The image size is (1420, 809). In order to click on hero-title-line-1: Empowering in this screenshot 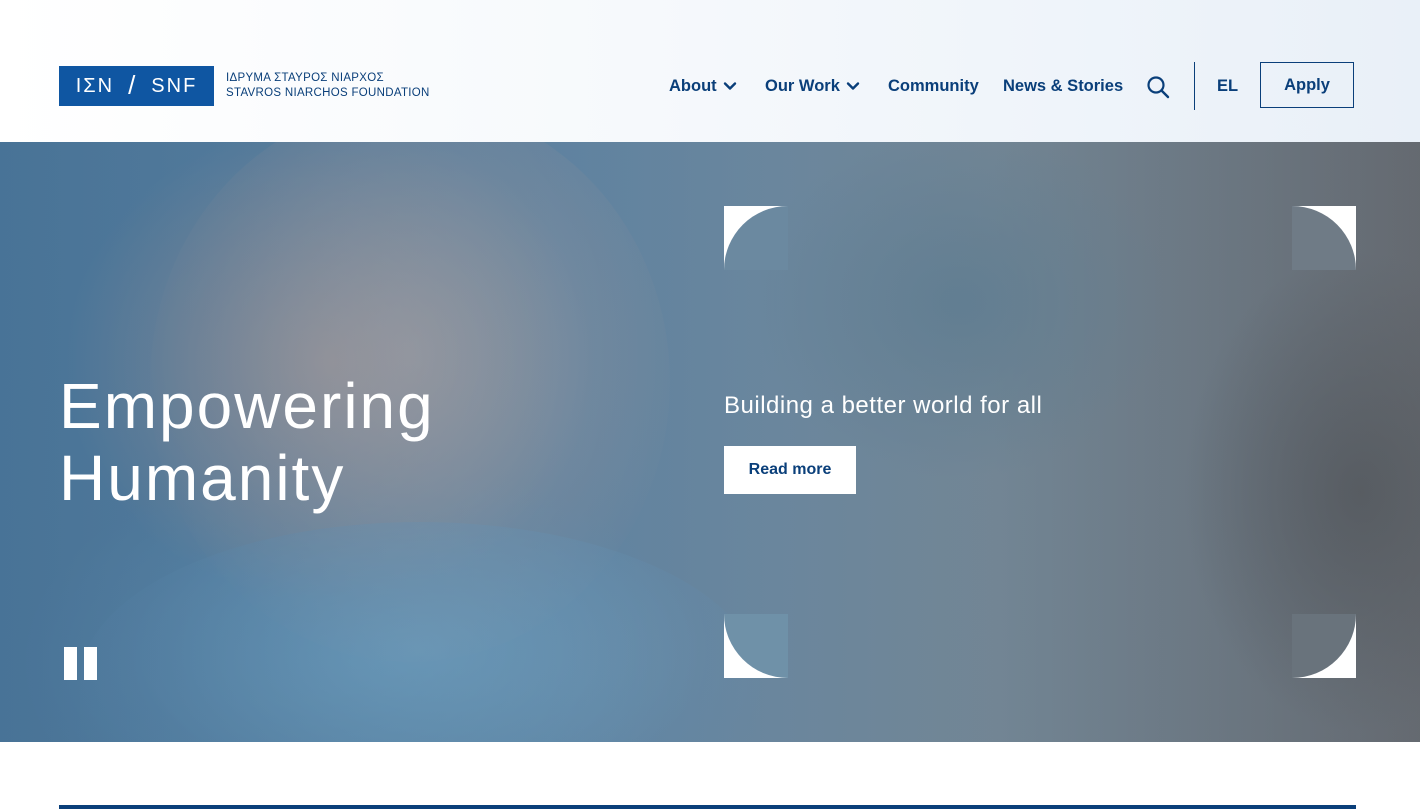, I will do `click(247, 406)`.